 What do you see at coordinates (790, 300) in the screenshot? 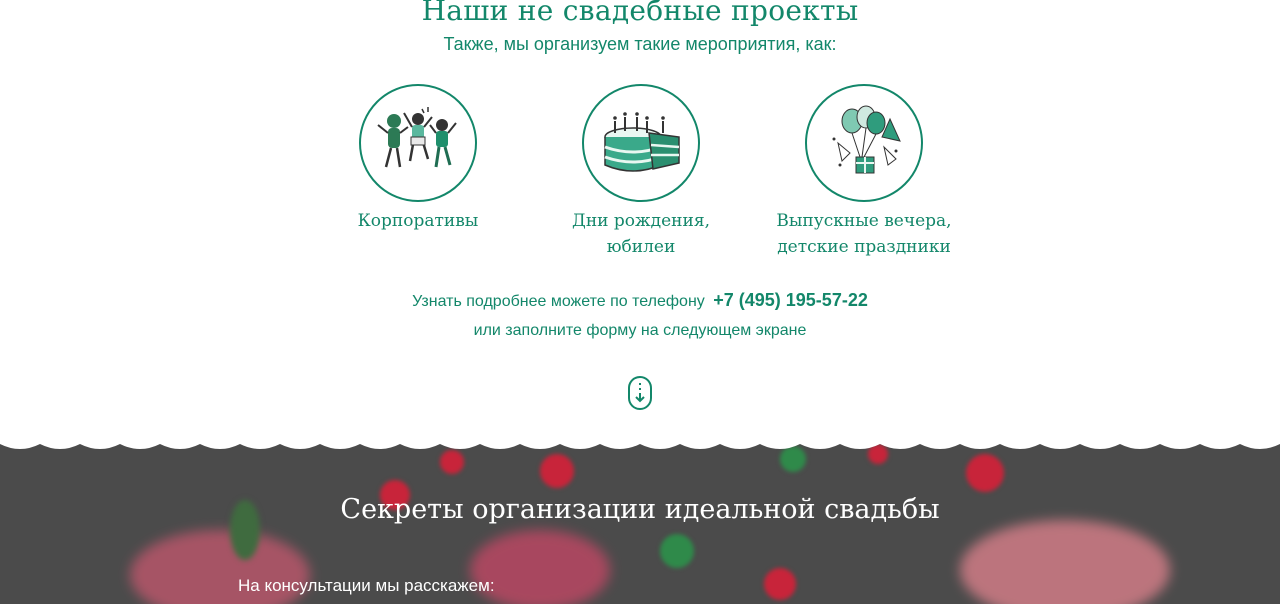
I see `phone-link: +7 (495) 195-57-22` at bounding box center [790, 300].